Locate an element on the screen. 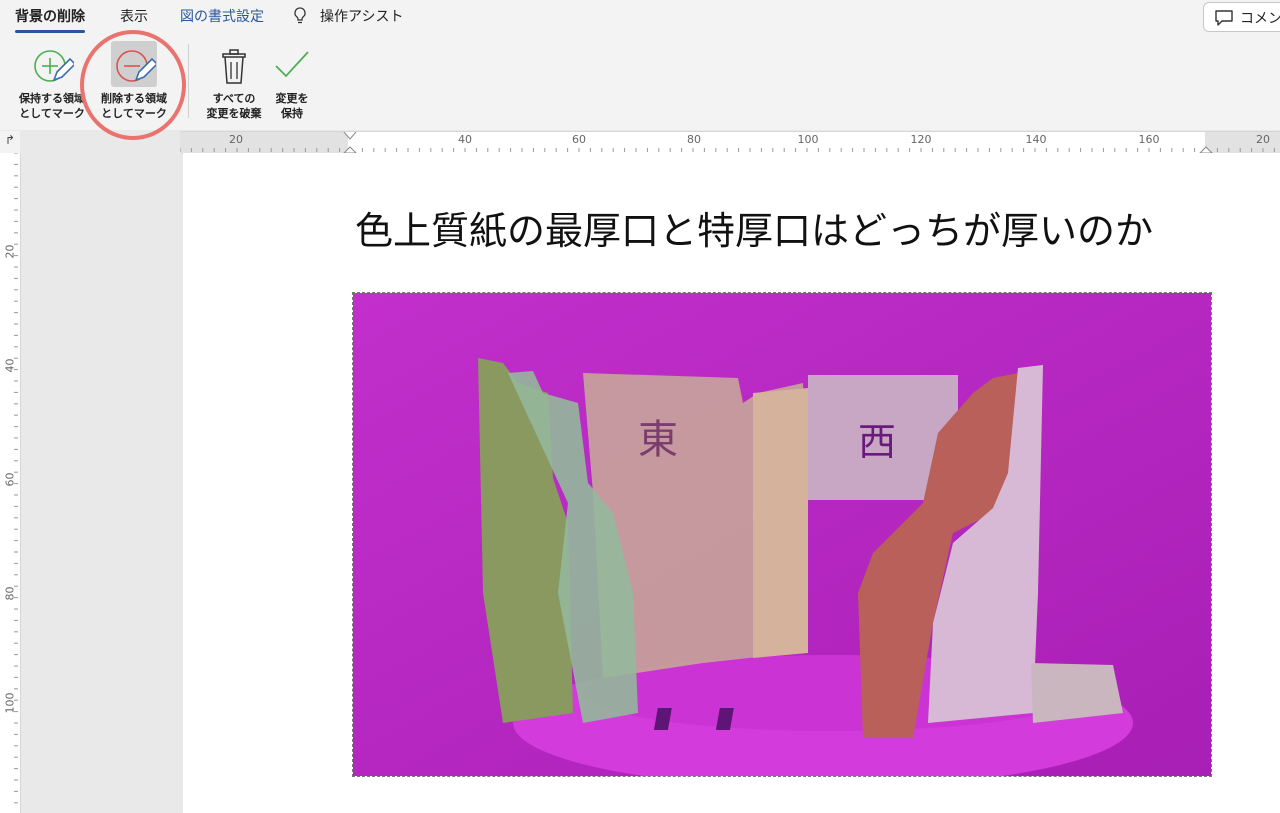 Image resolution: width=1280 pixels, height=813 pixels. trash-icon is located at coordinates (234, 66).